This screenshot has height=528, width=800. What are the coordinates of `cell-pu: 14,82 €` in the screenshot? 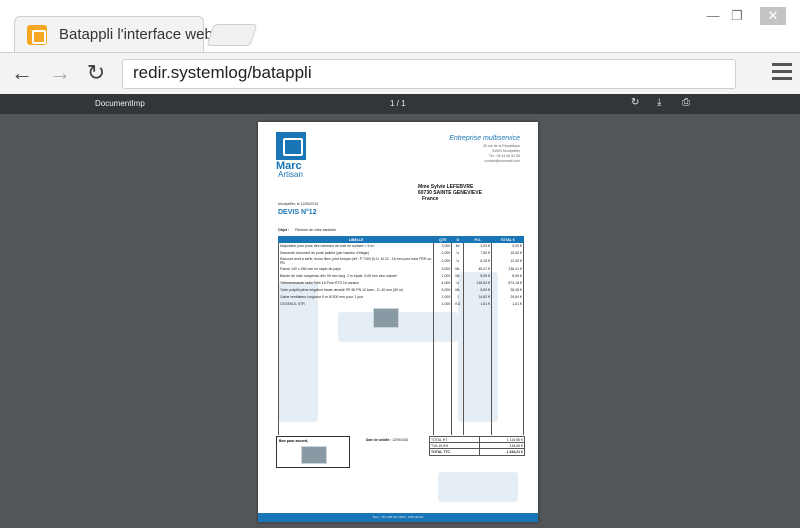 It's located at (478, 297).